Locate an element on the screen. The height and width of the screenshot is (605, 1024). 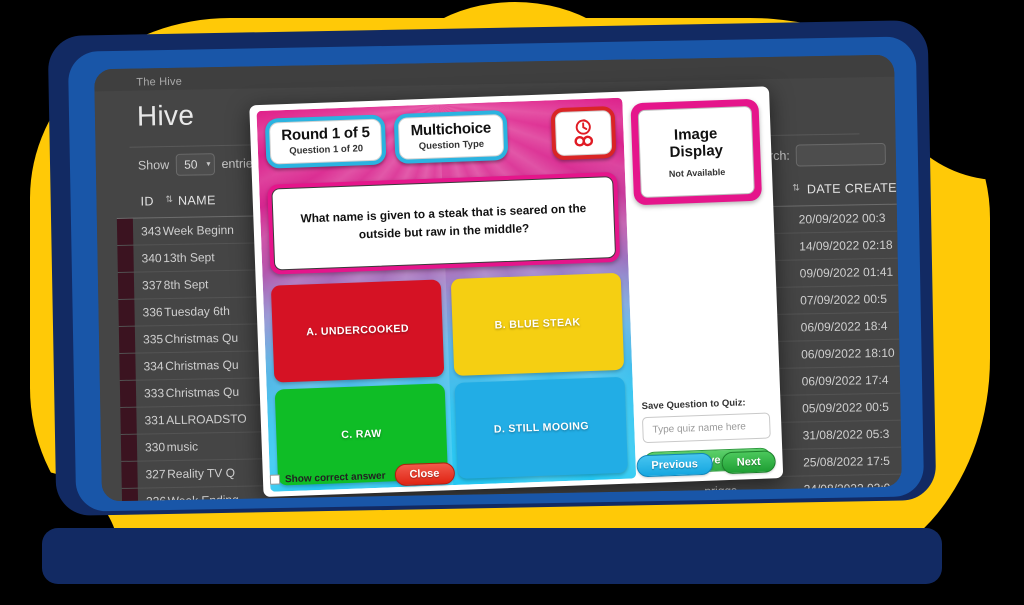
image-display-title-1: Image is located at coordinates (695, 134).